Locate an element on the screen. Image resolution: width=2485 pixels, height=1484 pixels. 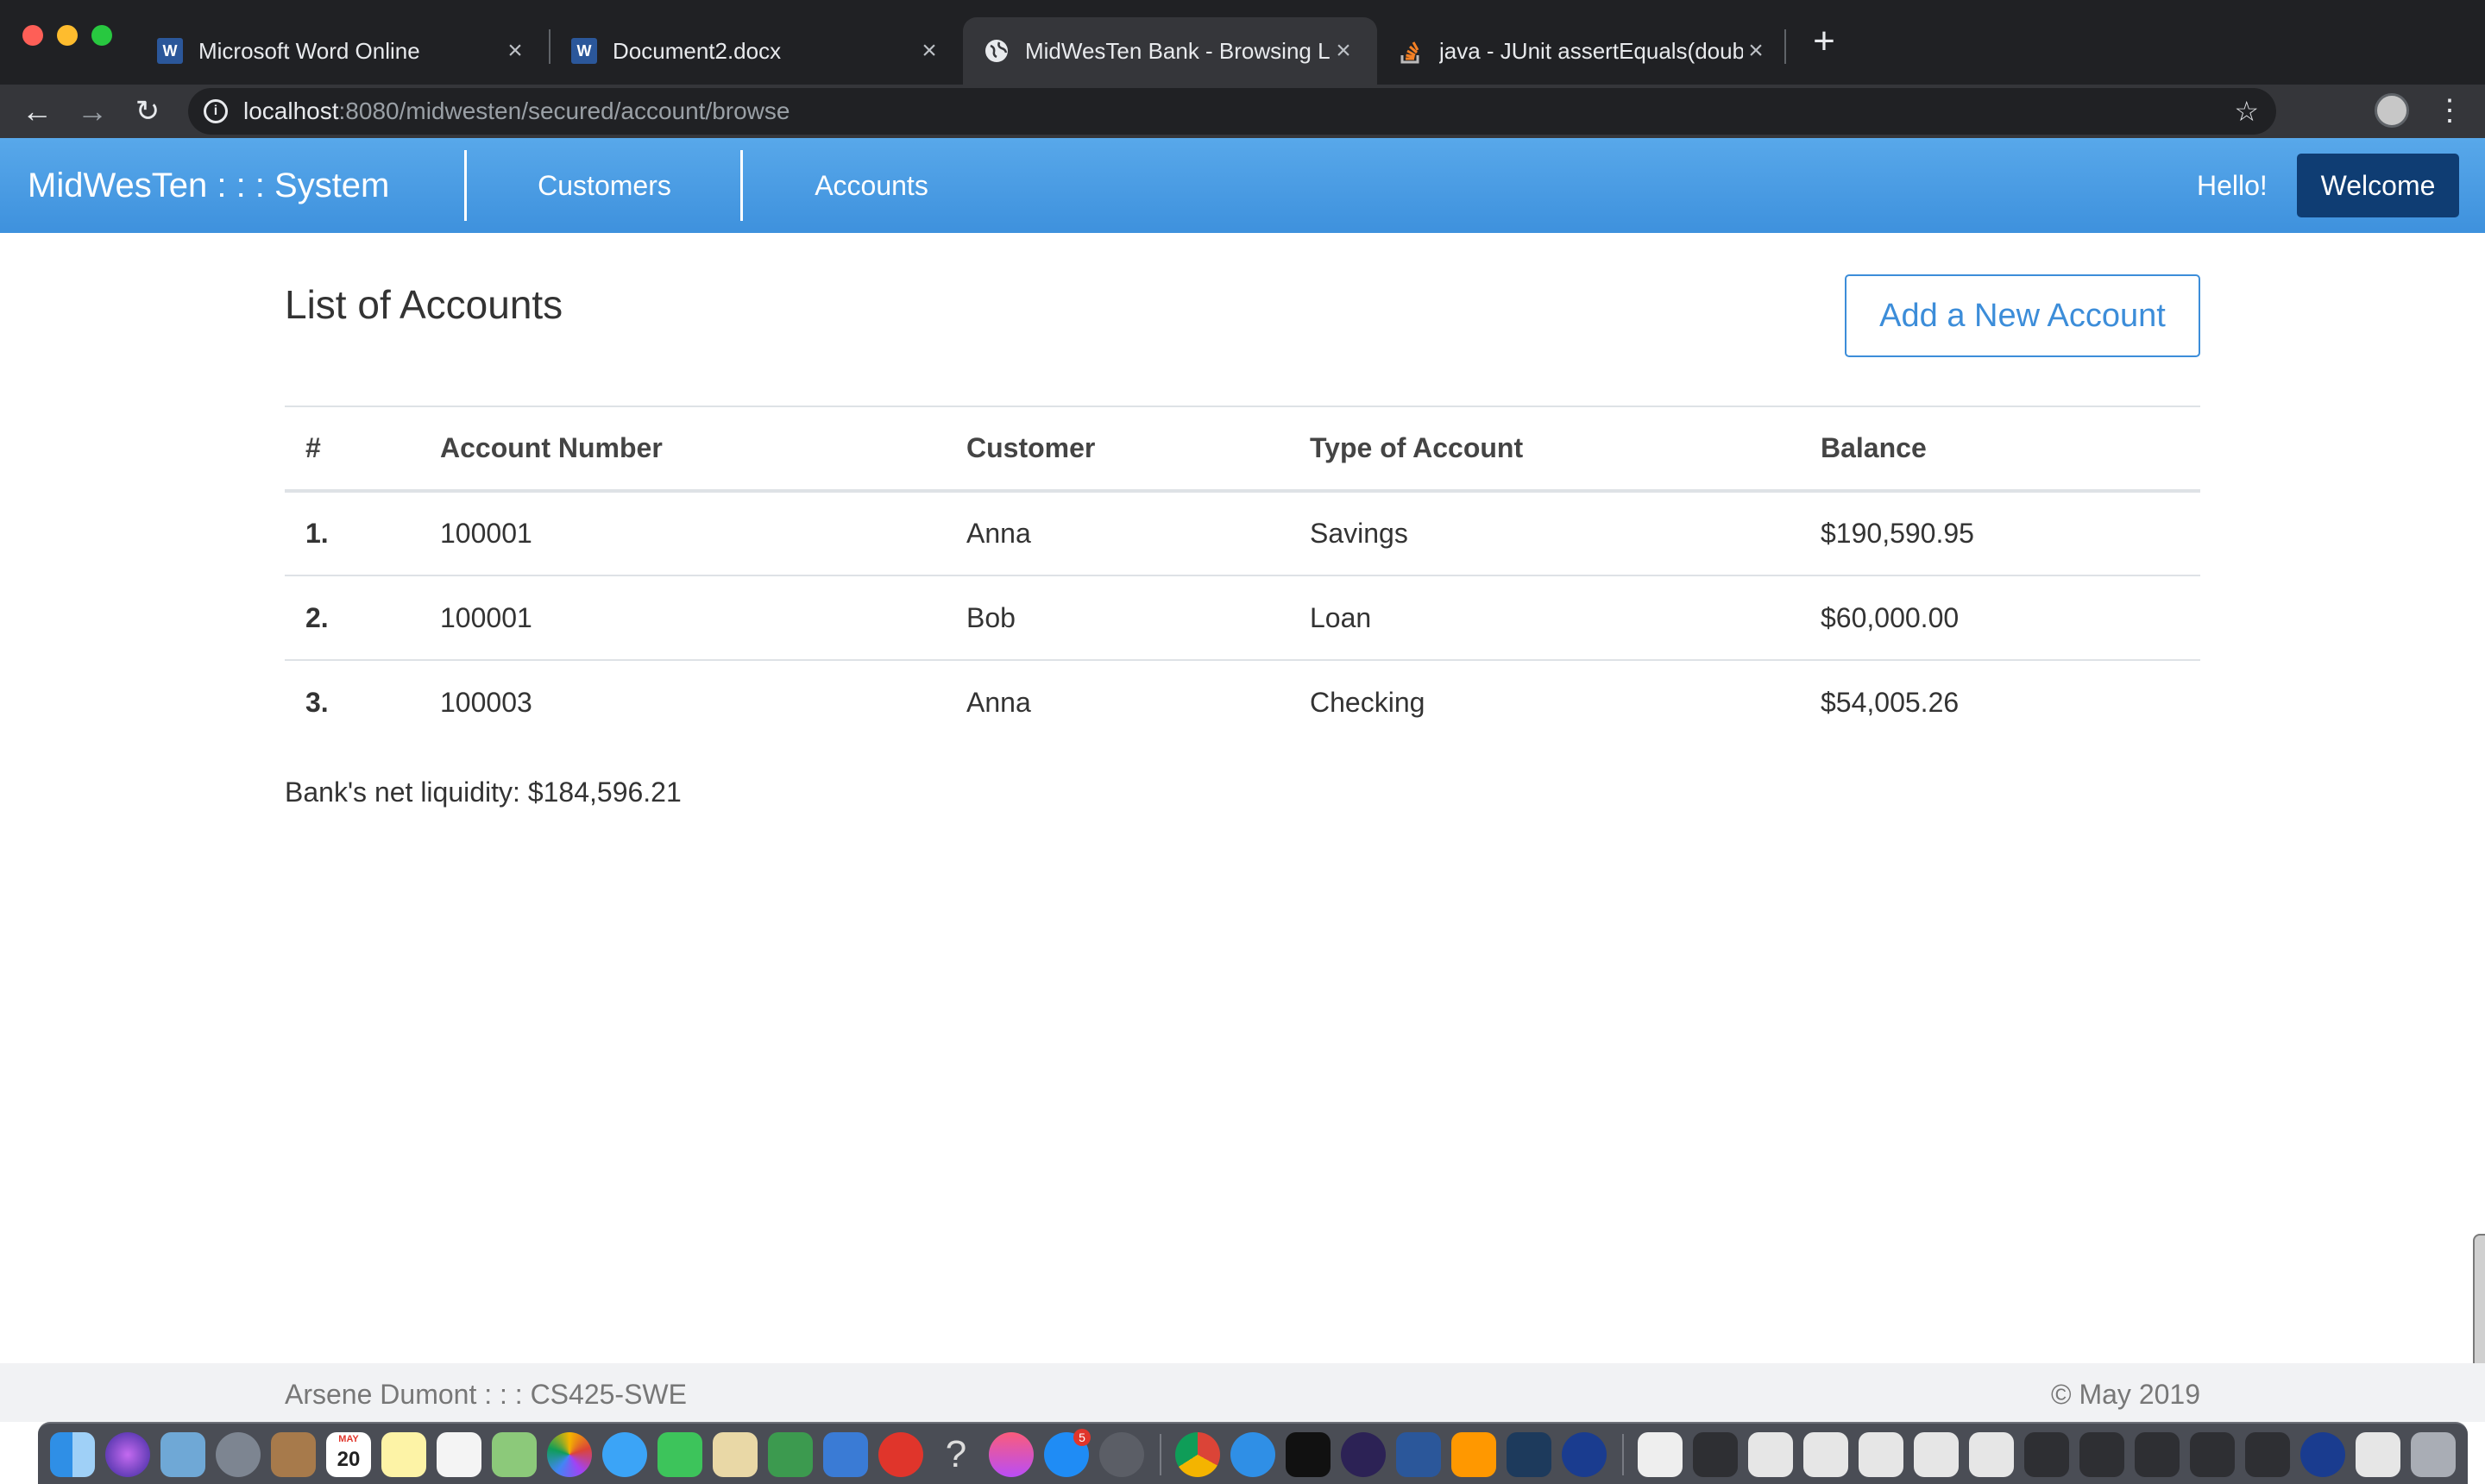
tab-title: Document2.docx is located at coordinates (697, 50).